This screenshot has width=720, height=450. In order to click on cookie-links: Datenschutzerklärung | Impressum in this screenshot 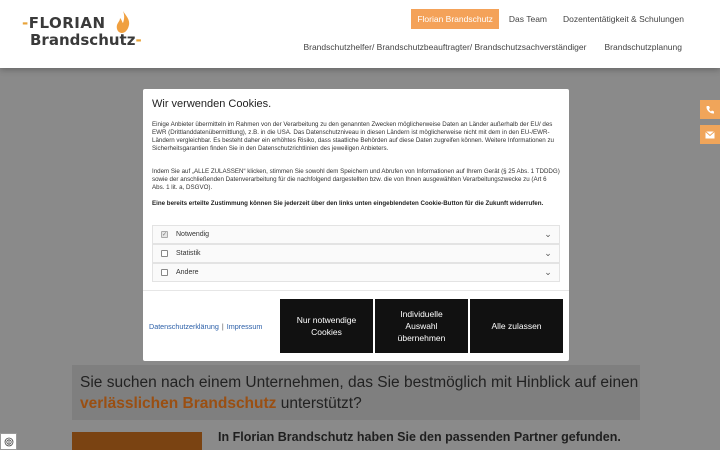, I will do `click(206, 326)`.